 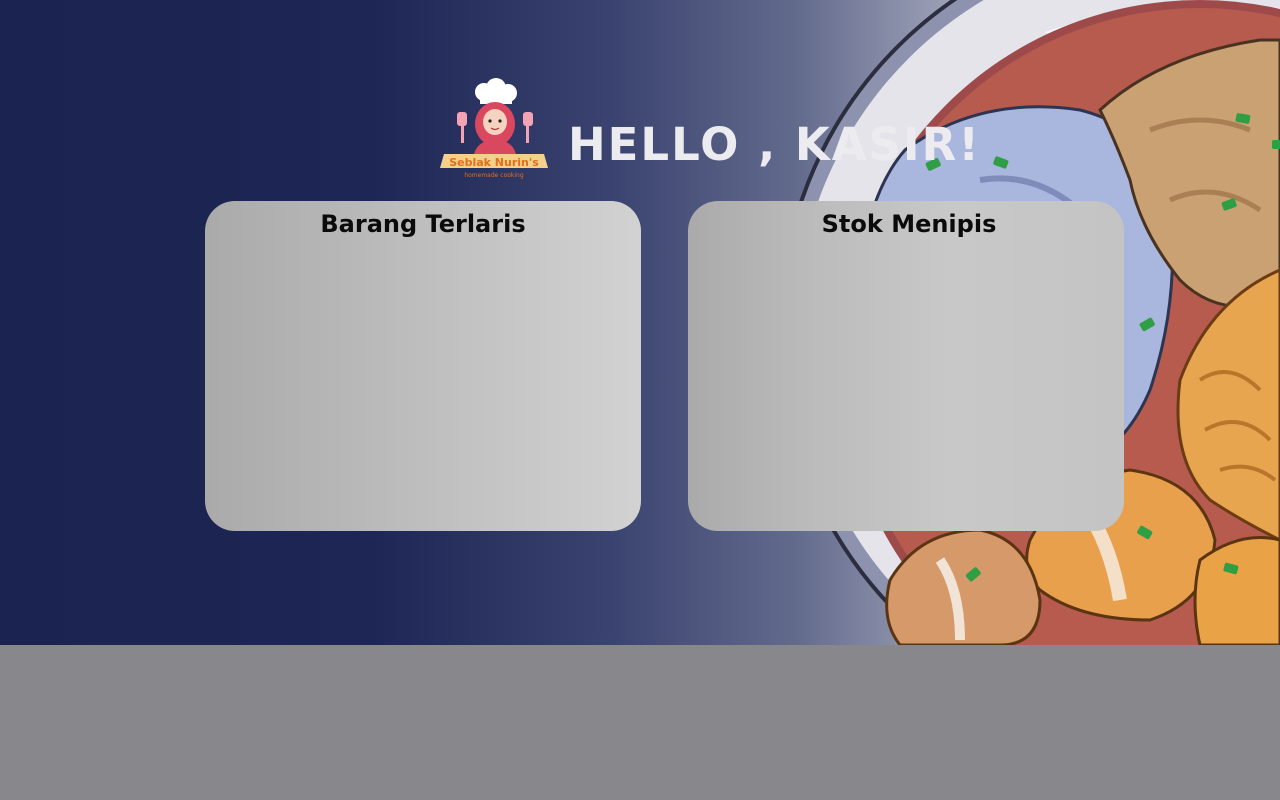 What do you see at coordinates (774, 144) in the screenshot?
I see `page-title: HELLO , KASIR!` at bounding box center [774, 144].